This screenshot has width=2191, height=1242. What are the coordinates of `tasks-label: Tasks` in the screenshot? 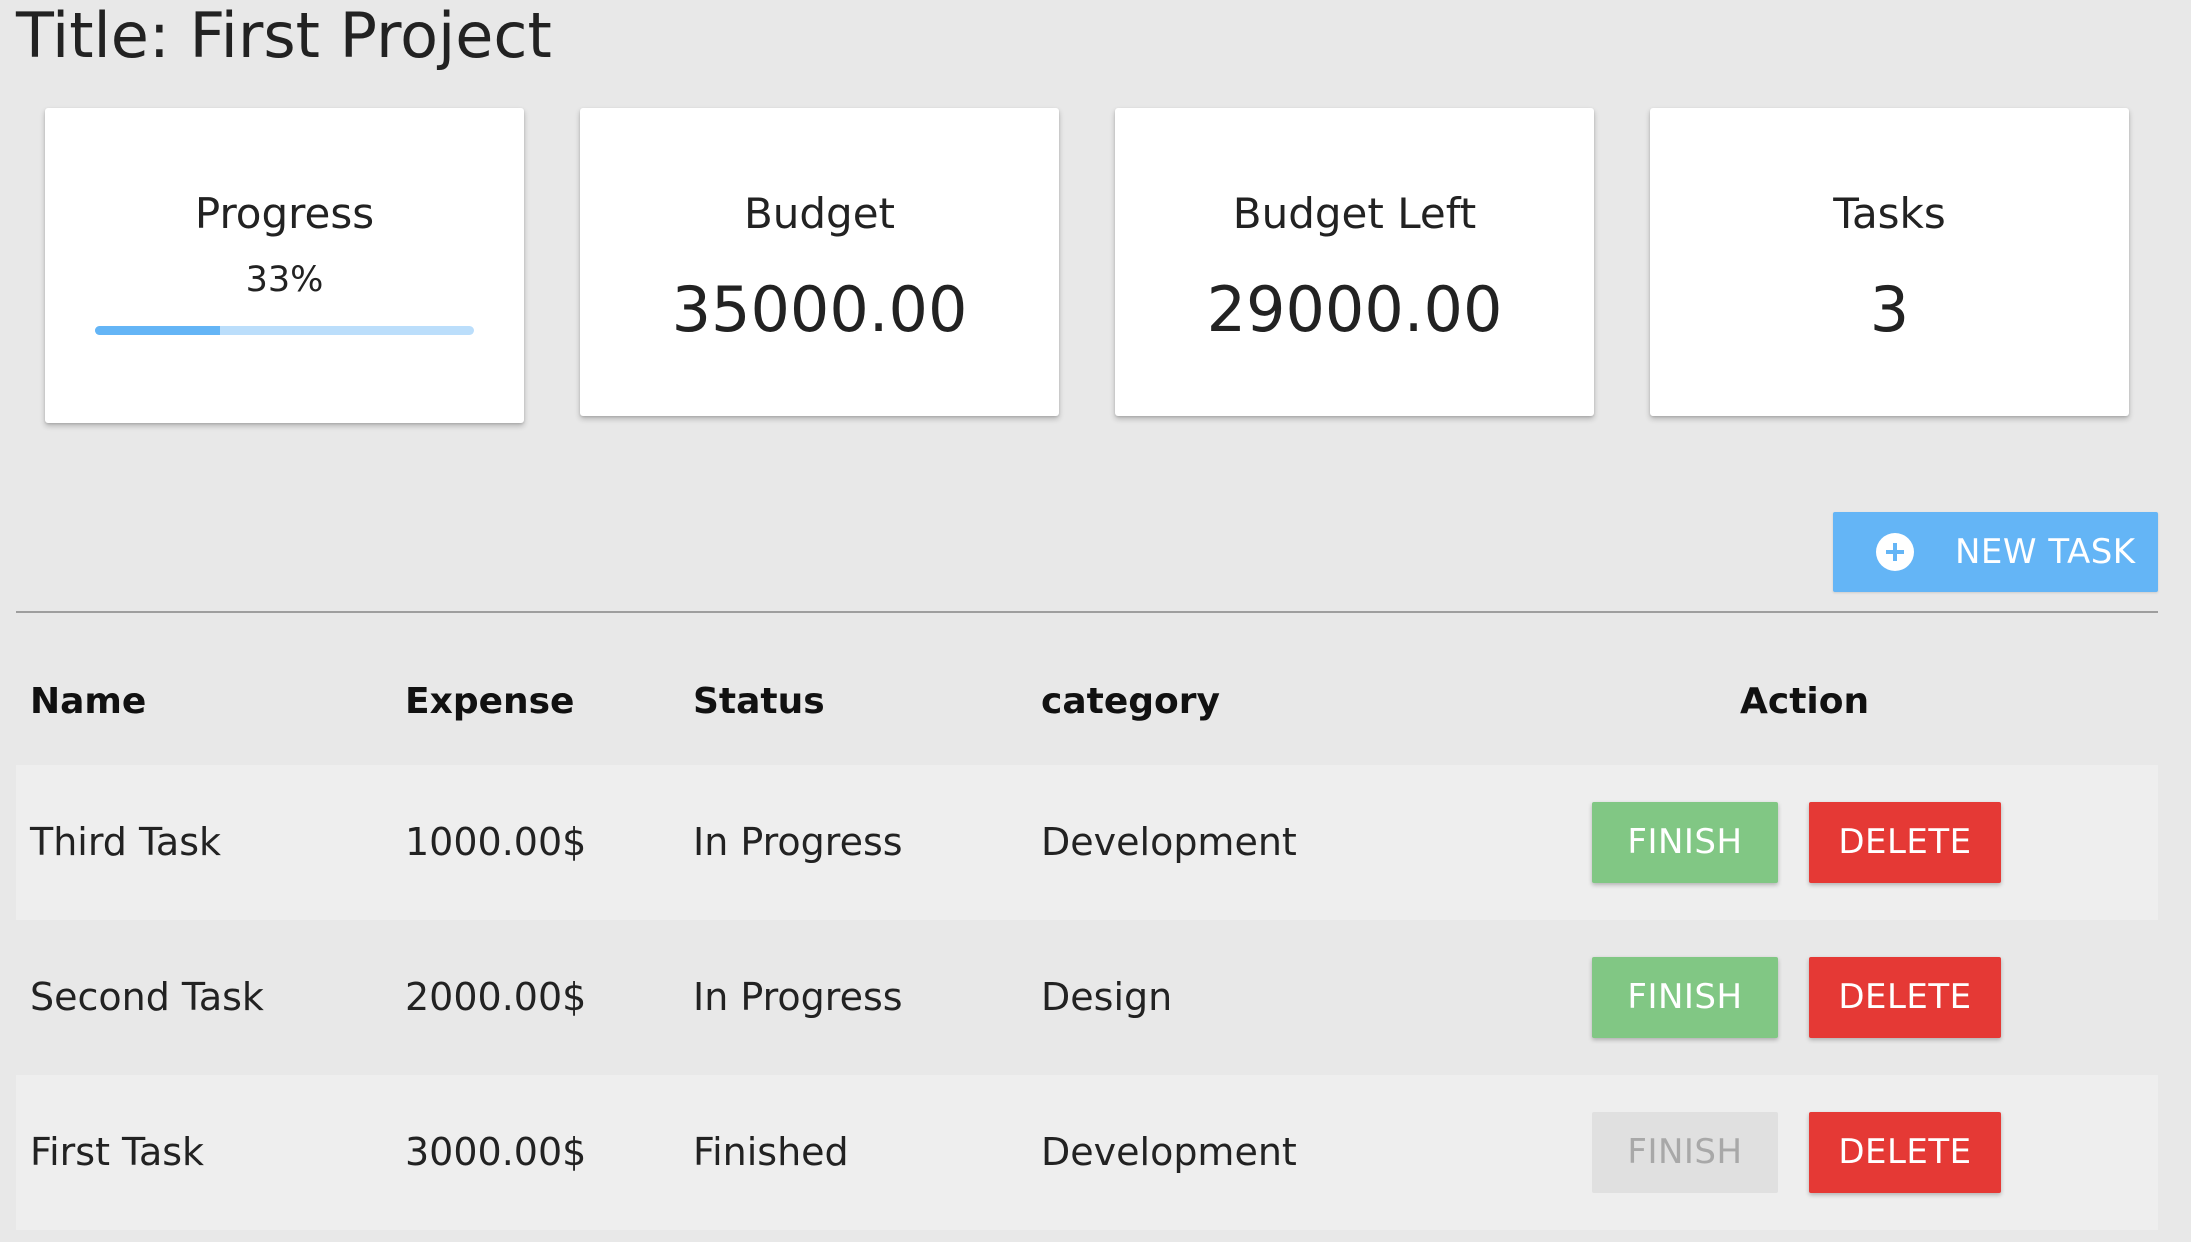 It's located at (1889, 213).